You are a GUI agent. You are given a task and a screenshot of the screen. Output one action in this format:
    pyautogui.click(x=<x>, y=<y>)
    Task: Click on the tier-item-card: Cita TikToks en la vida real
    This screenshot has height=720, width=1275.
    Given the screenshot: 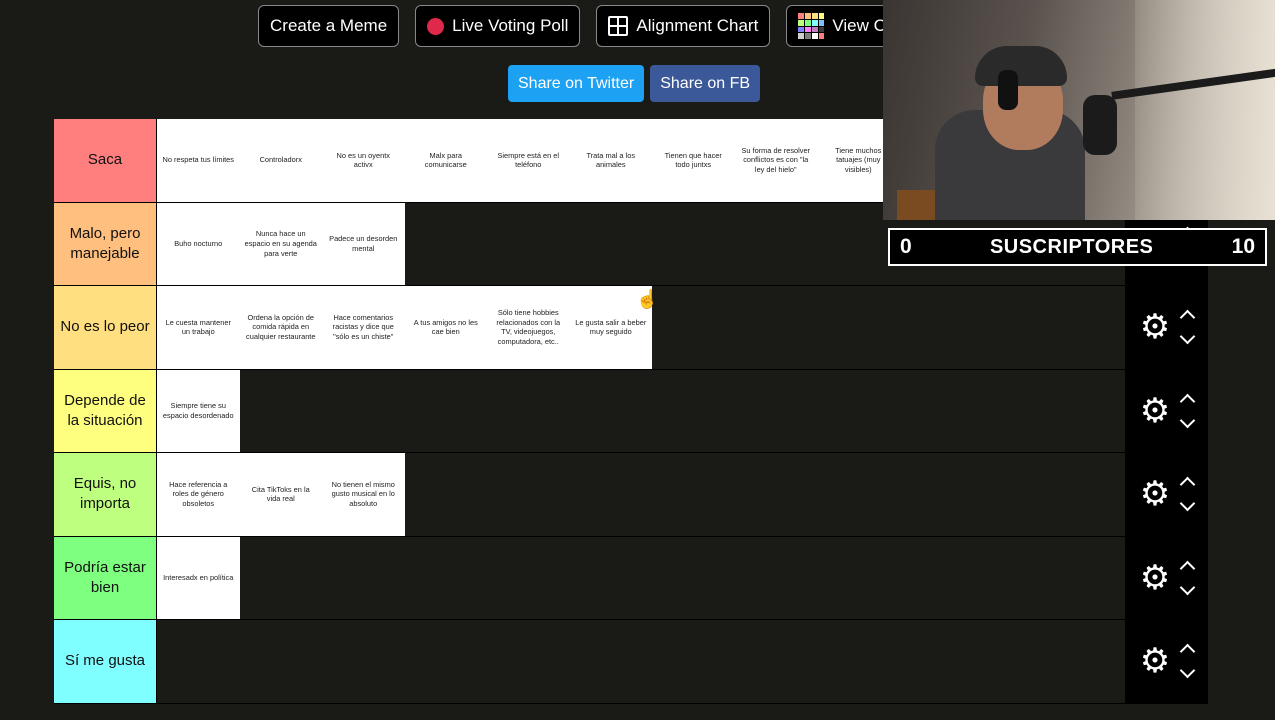 What is the action you would take?
    pyautogui.click(x=280, y=494)
    